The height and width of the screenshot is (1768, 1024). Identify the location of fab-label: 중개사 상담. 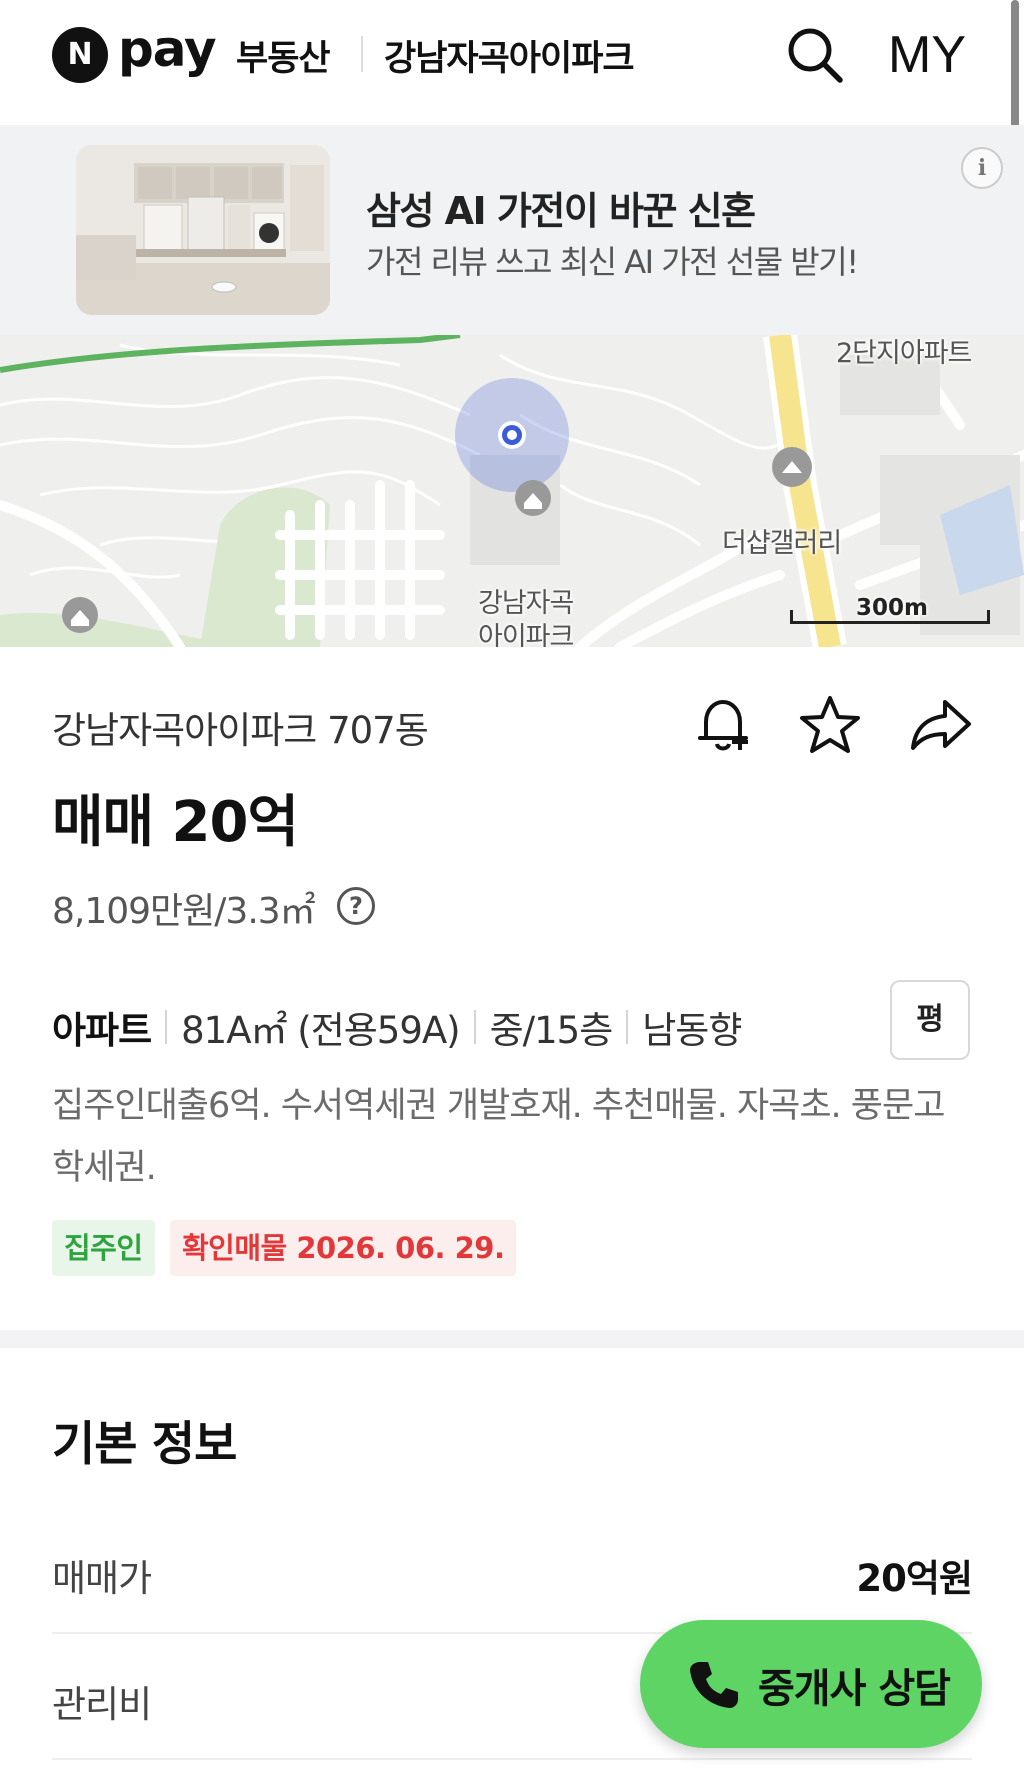
(854, 1689).